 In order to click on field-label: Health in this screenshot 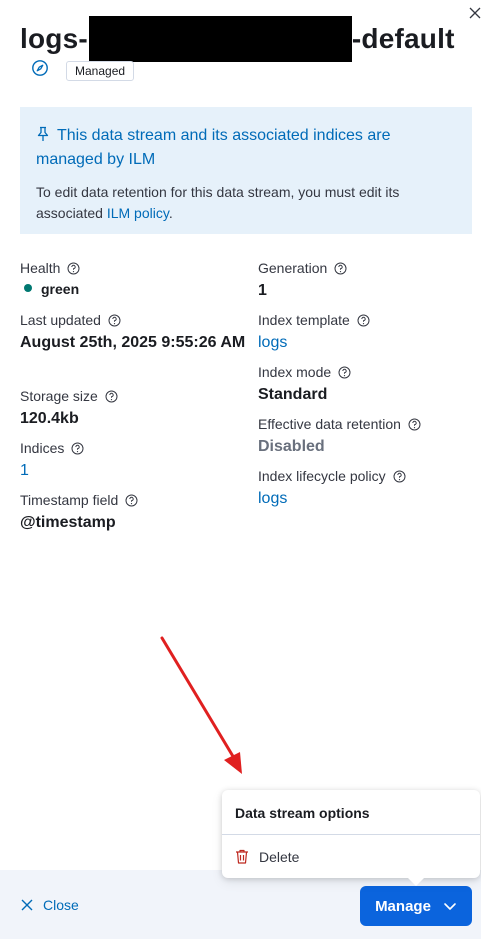, I will do `click(40, 268)`.